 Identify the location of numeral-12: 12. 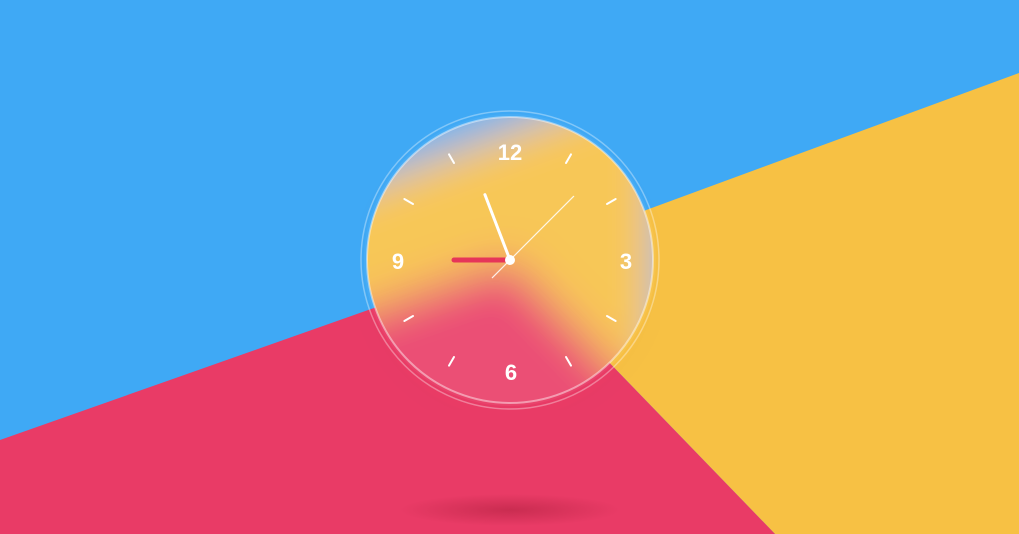
(510, 152).